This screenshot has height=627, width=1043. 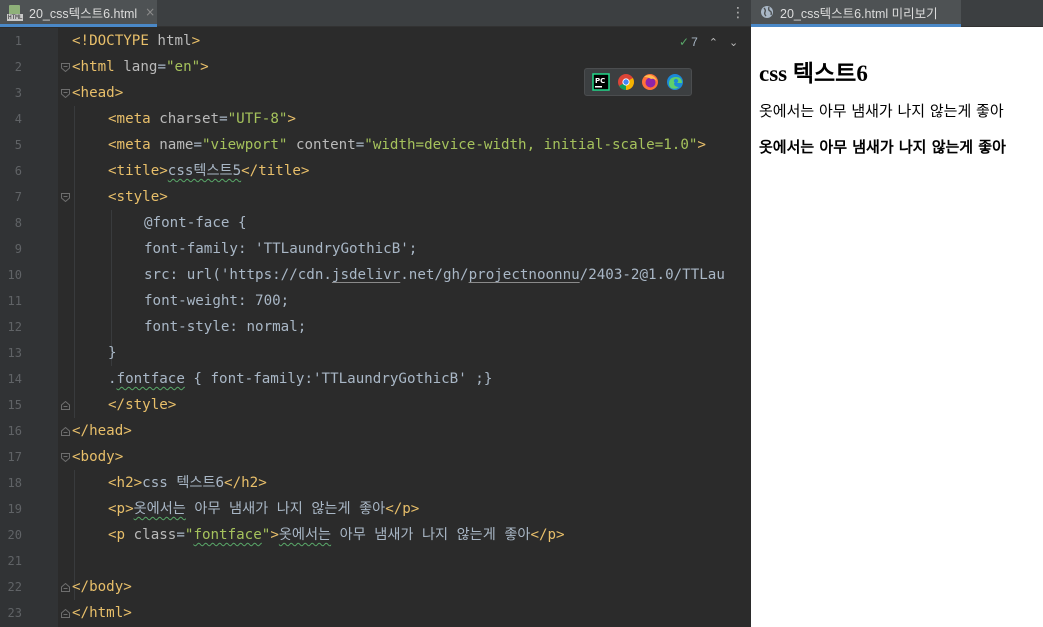 What do you see at coordinates (102, 587) in the screenshot?
I see `code-line-22: </body>` at bounding box center [102, 587].